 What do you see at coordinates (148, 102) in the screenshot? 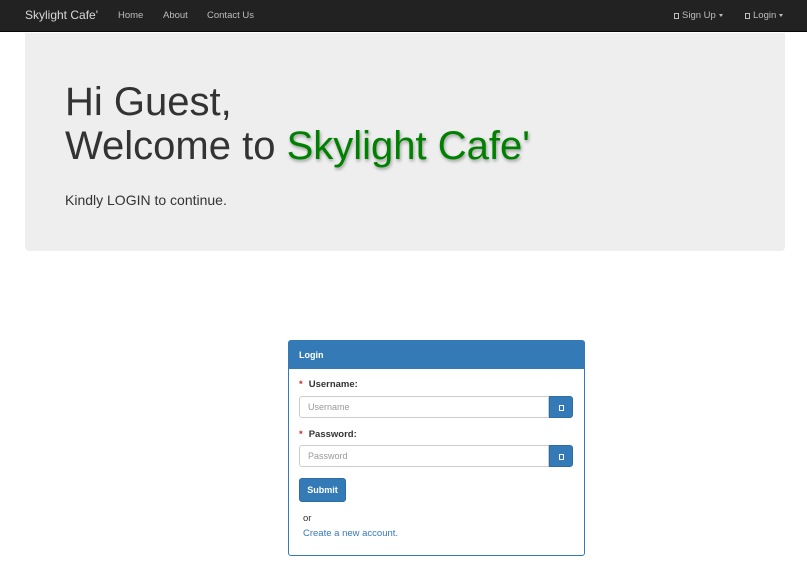
I see `greeting-heading: Hi Guest,` at bounding box center [148, 102].